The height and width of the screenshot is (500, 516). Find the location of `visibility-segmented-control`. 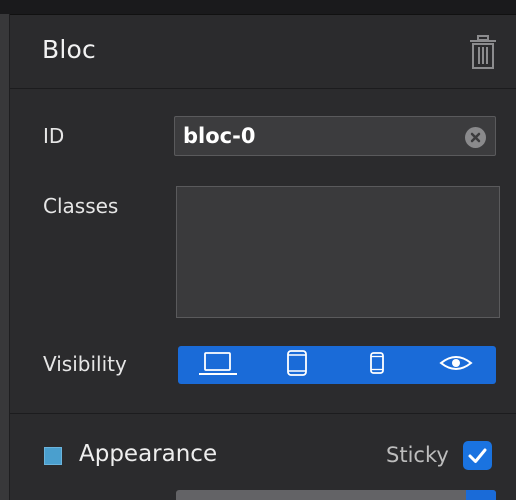

visibility-segmented-control is located at coordinates (337, 365).